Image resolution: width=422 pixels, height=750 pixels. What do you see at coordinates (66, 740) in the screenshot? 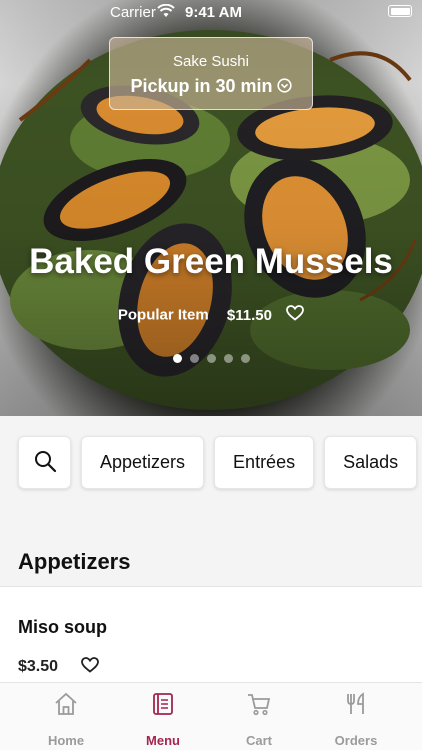
I see `tab-label: Home` at bounding box center [66, 740].